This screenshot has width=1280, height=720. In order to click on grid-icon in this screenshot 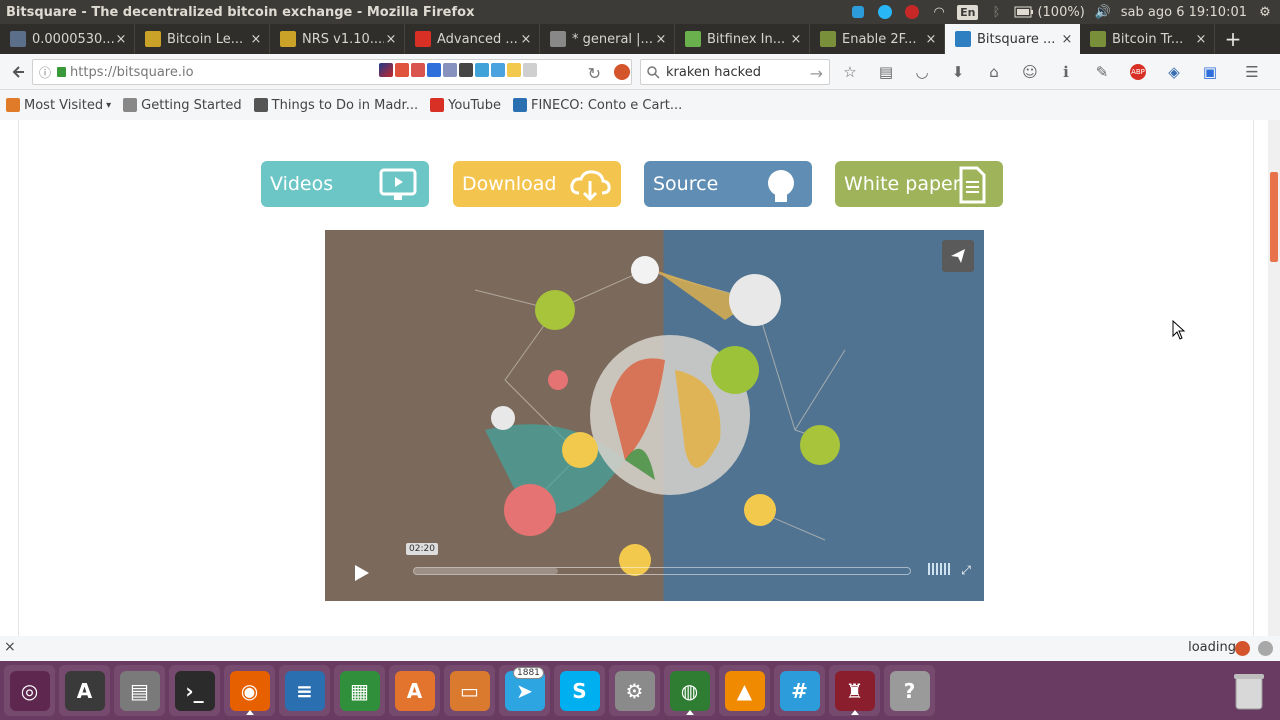, I will do `click(530, 70)`.